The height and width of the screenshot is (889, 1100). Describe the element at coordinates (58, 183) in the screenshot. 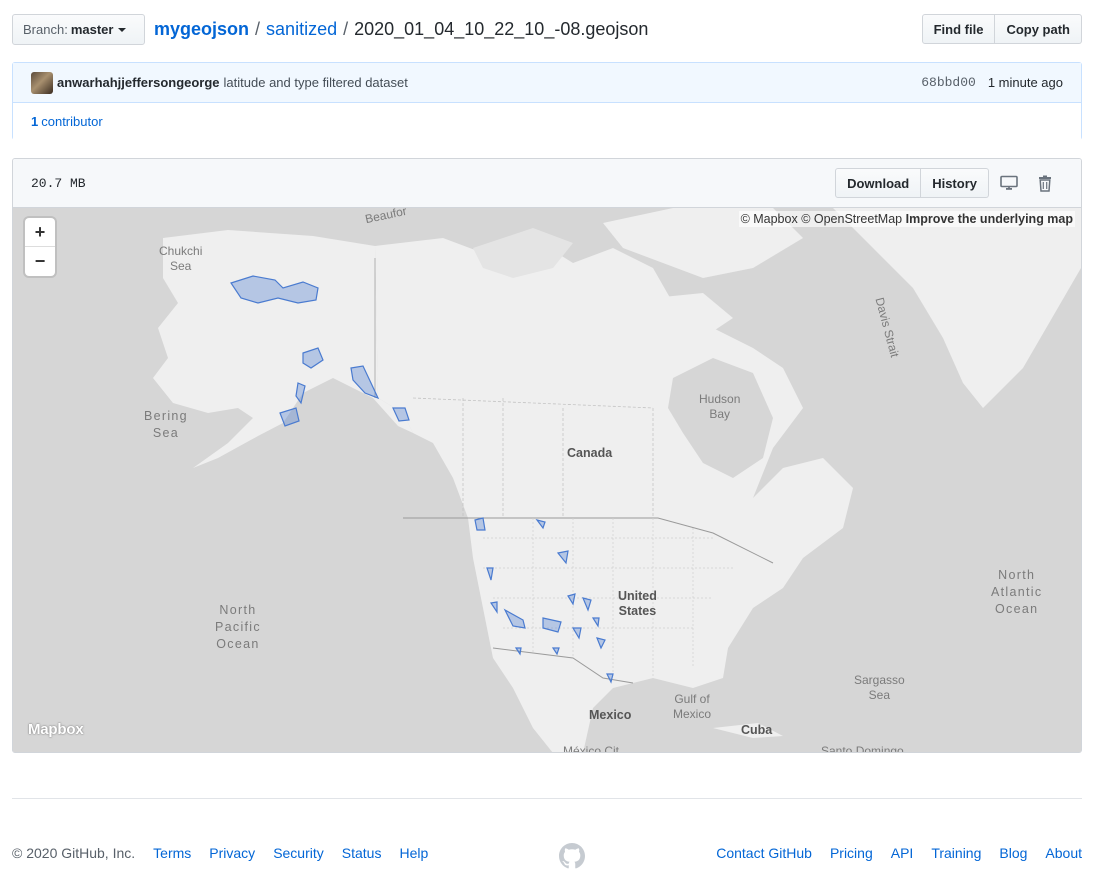

I see `file-size: 20.7 MB` at that location.